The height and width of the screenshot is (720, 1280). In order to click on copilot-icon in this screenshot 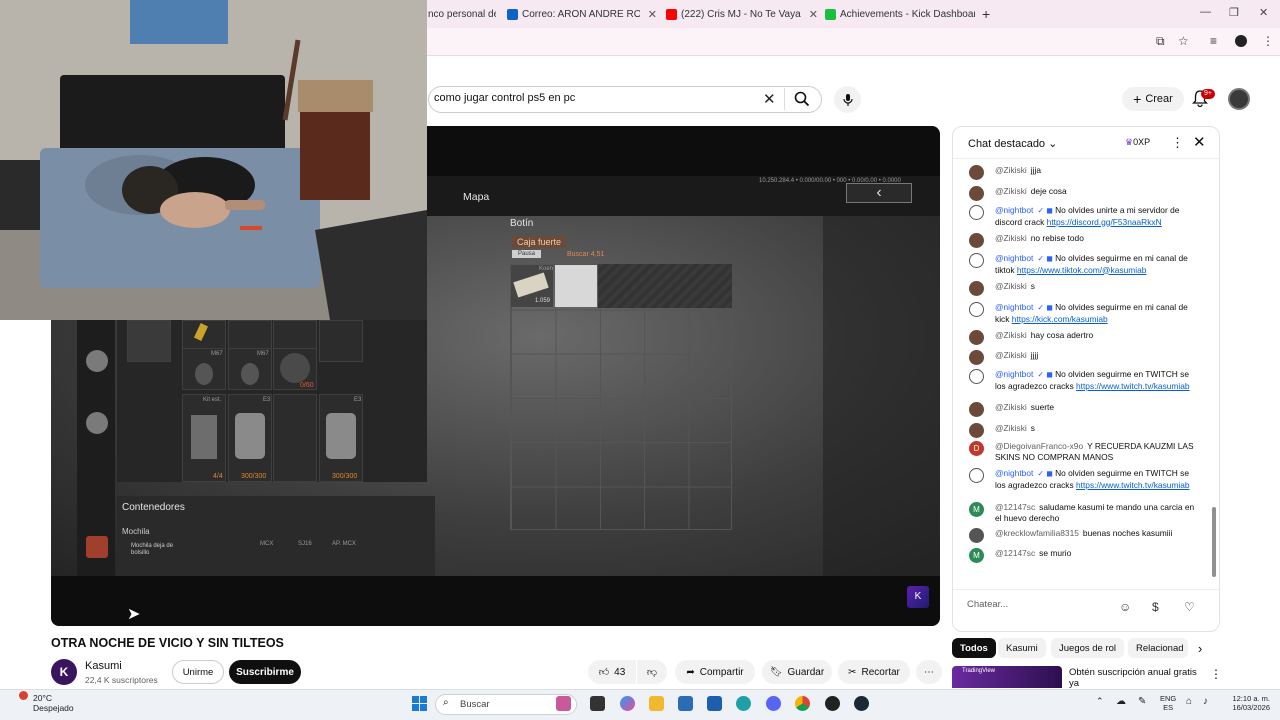, I will do `click(627, 703)`.